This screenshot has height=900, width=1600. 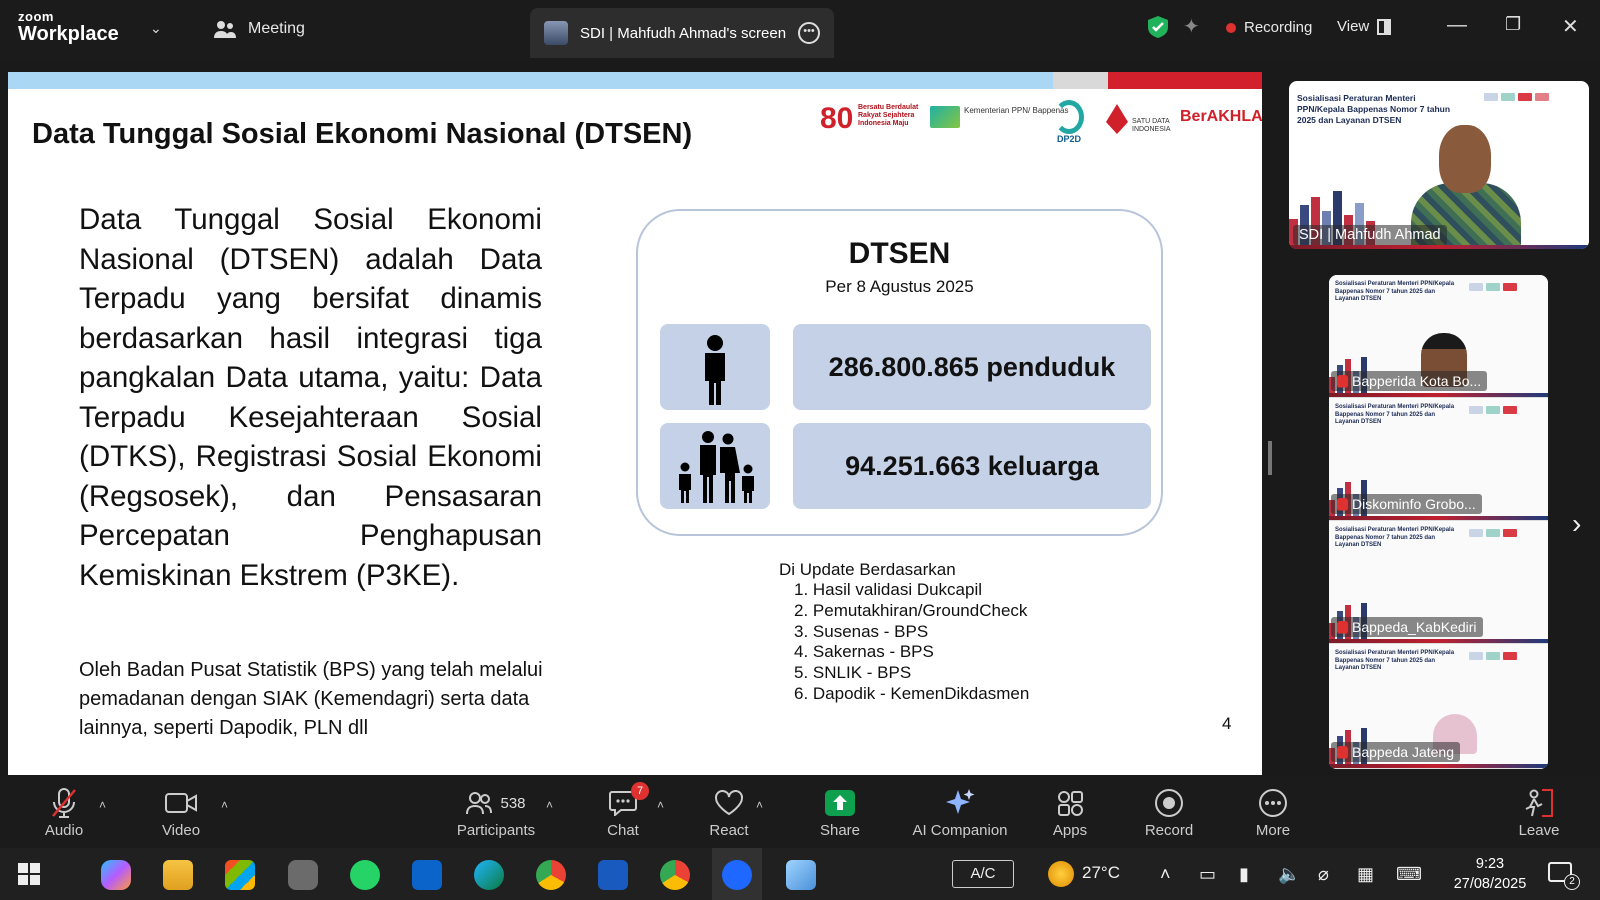 I want to click on shared-screen-tab: SDI | Mahfudh Ahmad's screen •••, so click(x=682, y=33).